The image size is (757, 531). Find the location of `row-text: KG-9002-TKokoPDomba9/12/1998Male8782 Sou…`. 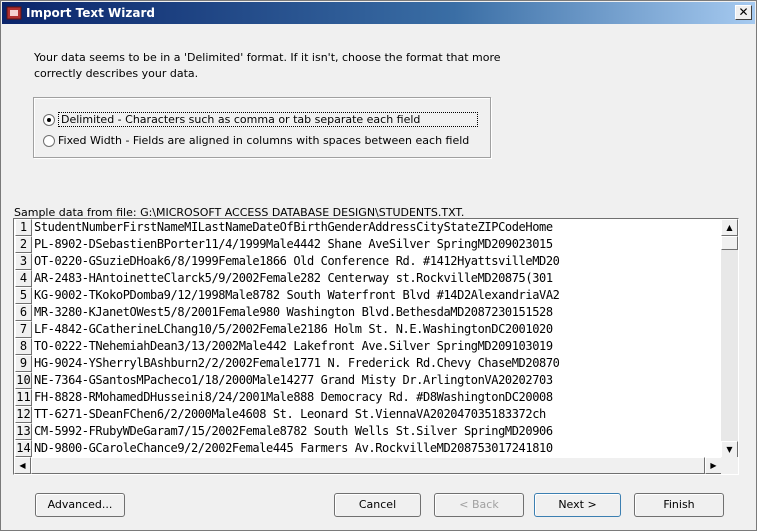

row-text: KG-9002-TKokoPDomba9/12/1998Male8782 Sou… is located at coordinates (297, 295).